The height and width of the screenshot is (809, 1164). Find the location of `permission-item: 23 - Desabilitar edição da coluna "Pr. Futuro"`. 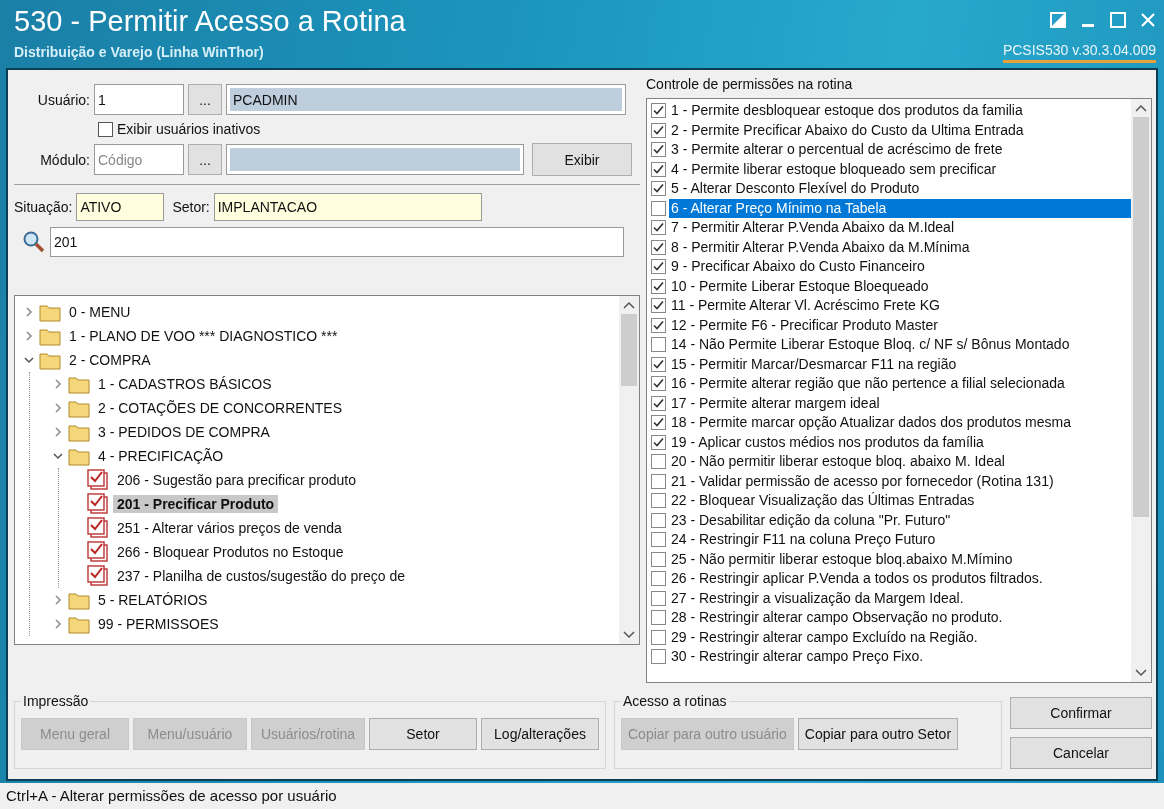

permission-item: 23 - Desabilitar edição da coluna "Pr. Futuro" is located at coordinates (900, 520).